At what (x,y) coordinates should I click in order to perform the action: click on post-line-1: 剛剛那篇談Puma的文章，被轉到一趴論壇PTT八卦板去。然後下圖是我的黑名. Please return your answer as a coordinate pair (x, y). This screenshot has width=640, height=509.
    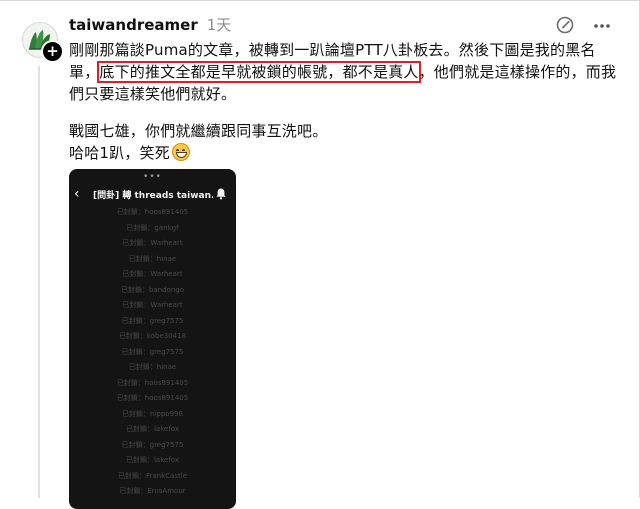
    Looking at the image, I should click on (332, 50).